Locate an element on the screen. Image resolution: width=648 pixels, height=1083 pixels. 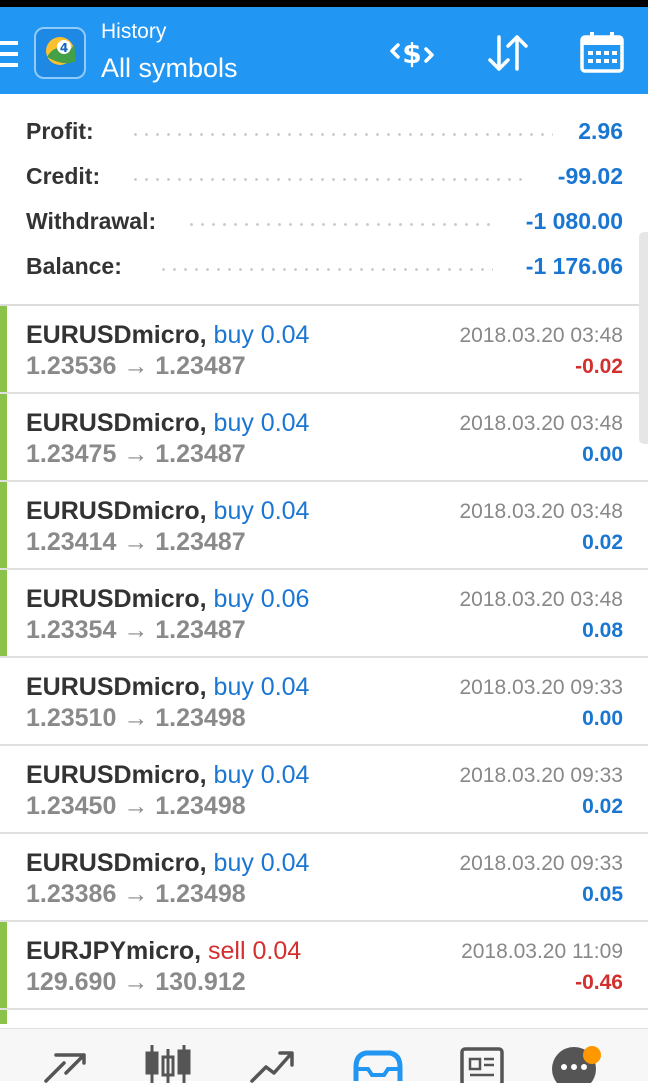
summary-label: Profit: is located at coordinates (60, 131).